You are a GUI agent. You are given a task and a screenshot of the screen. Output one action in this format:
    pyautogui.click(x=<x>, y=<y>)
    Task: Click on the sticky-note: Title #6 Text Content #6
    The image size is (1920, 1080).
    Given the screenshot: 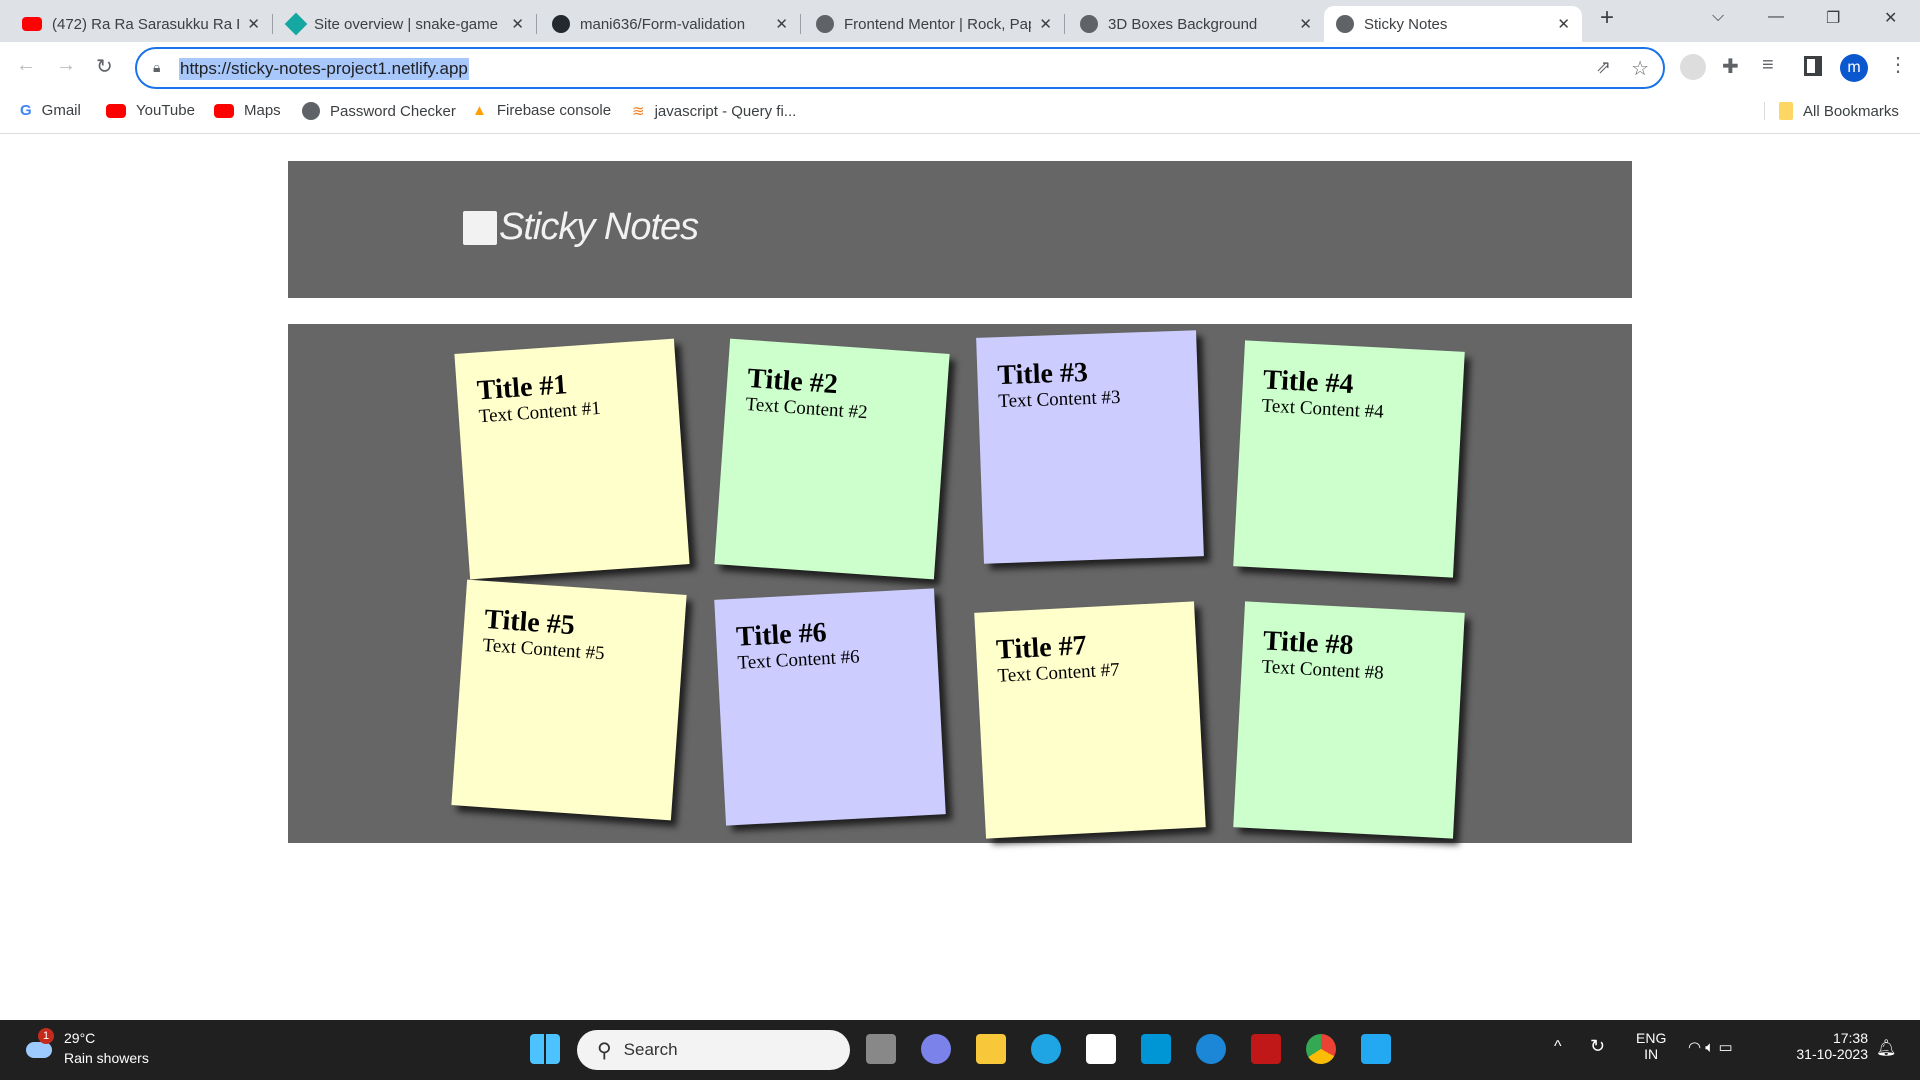 What is the action you would take?
    pyautogui.click(x=830, y=707)
    